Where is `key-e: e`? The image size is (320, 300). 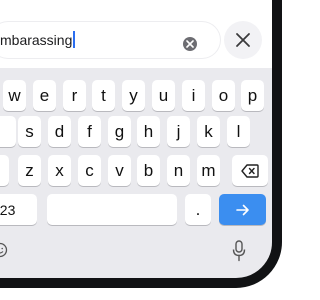
key-e: e is located at coordinates (44, 95).